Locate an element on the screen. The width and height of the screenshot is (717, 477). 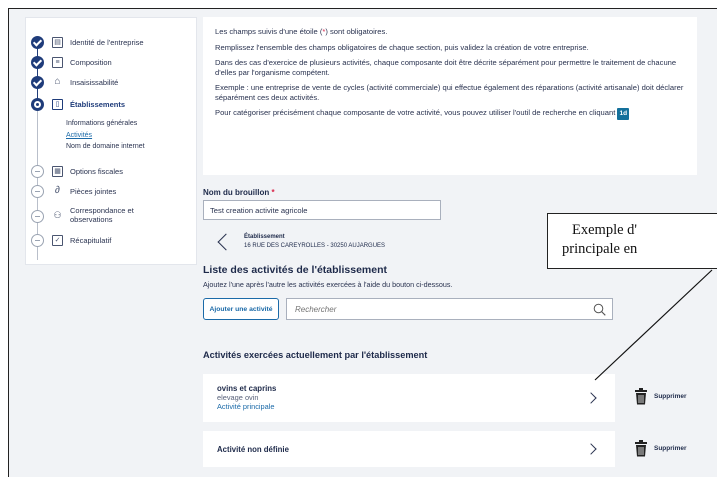
id-card-icon: ▤ is located at coordinates (57, 42).